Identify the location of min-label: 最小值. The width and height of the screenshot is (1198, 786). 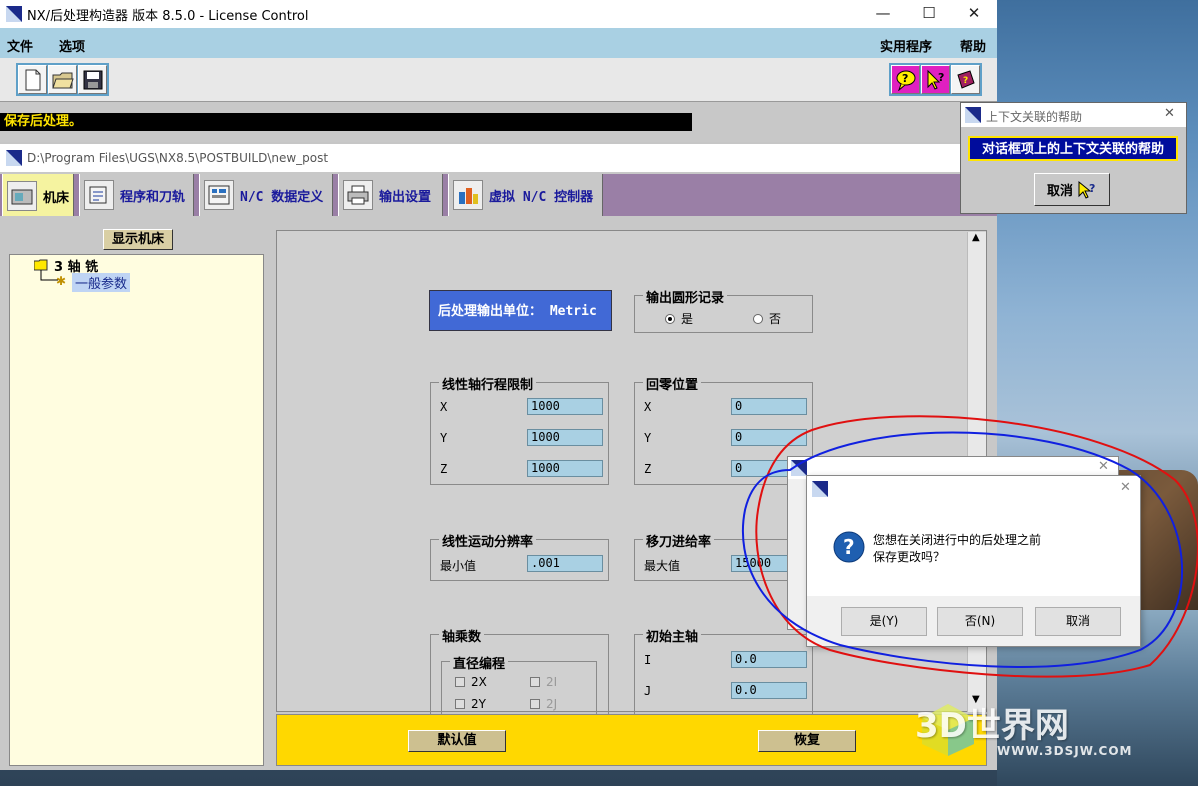
(458, 566).